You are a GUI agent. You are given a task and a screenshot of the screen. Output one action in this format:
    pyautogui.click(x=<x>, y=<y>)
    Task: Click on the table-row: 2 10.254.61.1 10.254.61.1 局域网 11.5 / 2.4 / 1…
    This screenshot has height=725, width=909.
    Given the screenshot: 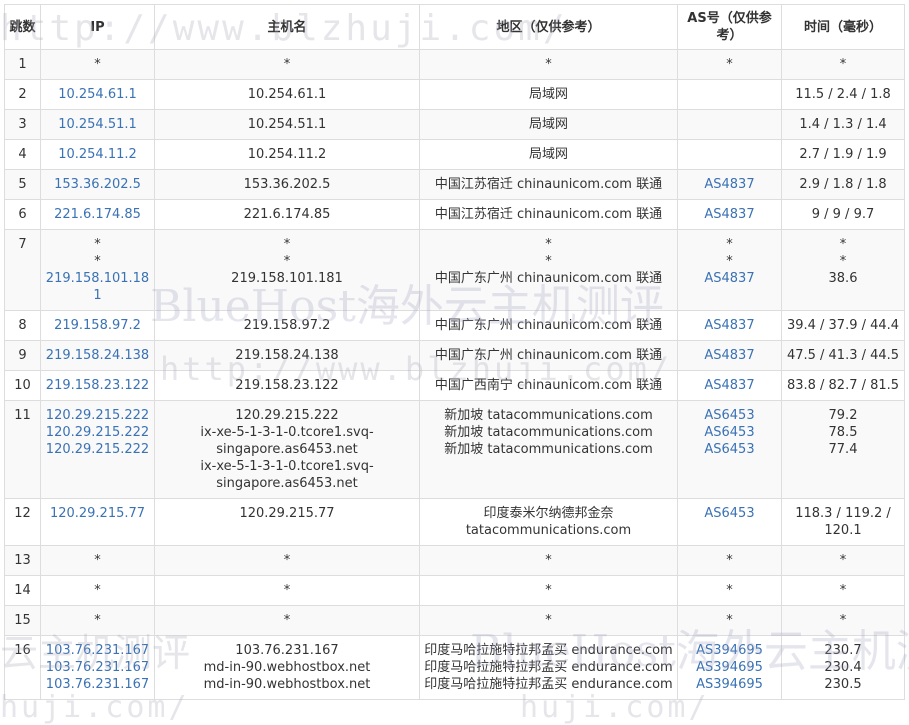 What is the action you would take?
    pyautogui.click(x=454, y=94)
    